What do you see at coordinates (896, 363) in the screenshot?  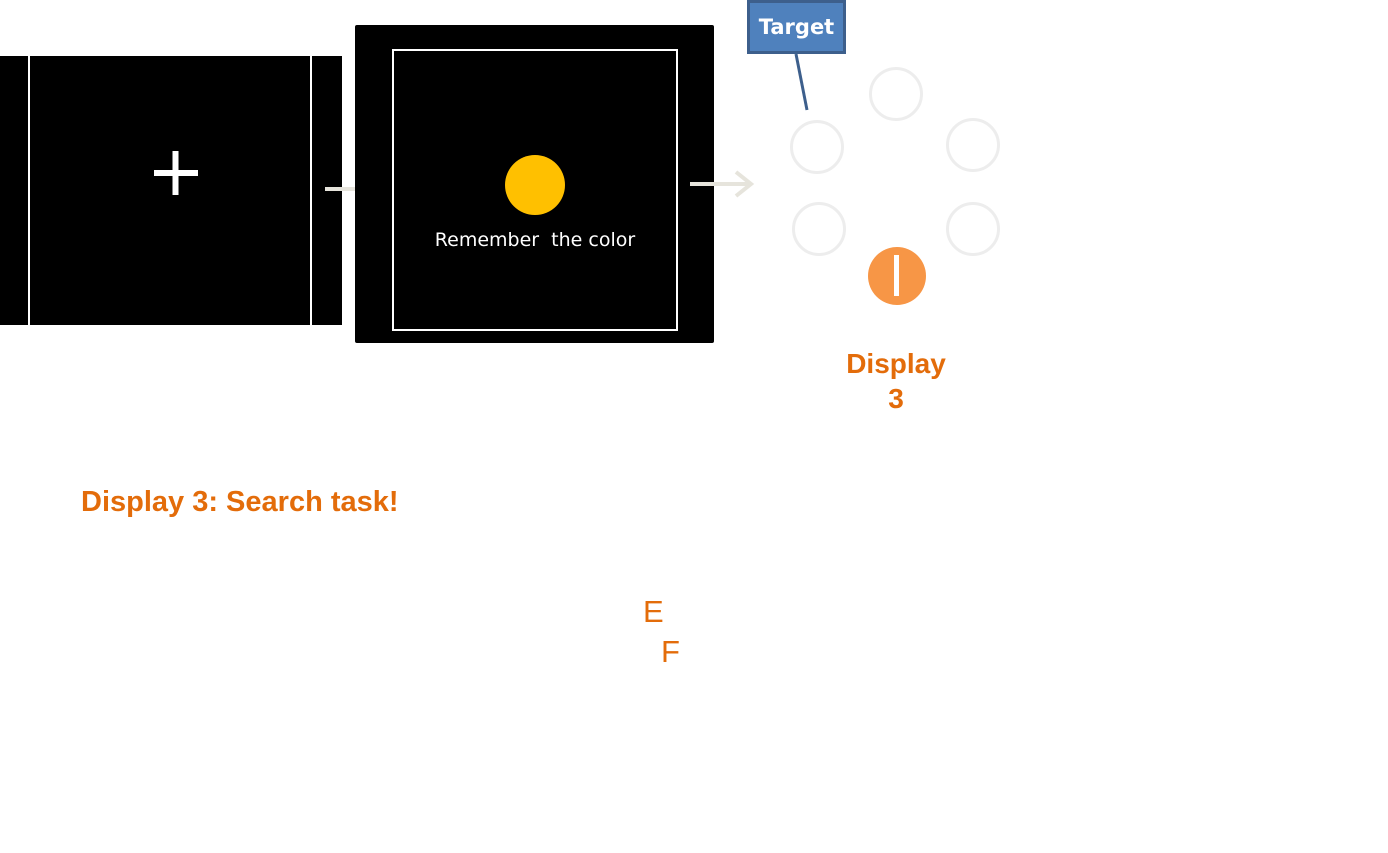 I see `caption-line-1: Display` at bounding box center [896, 363].